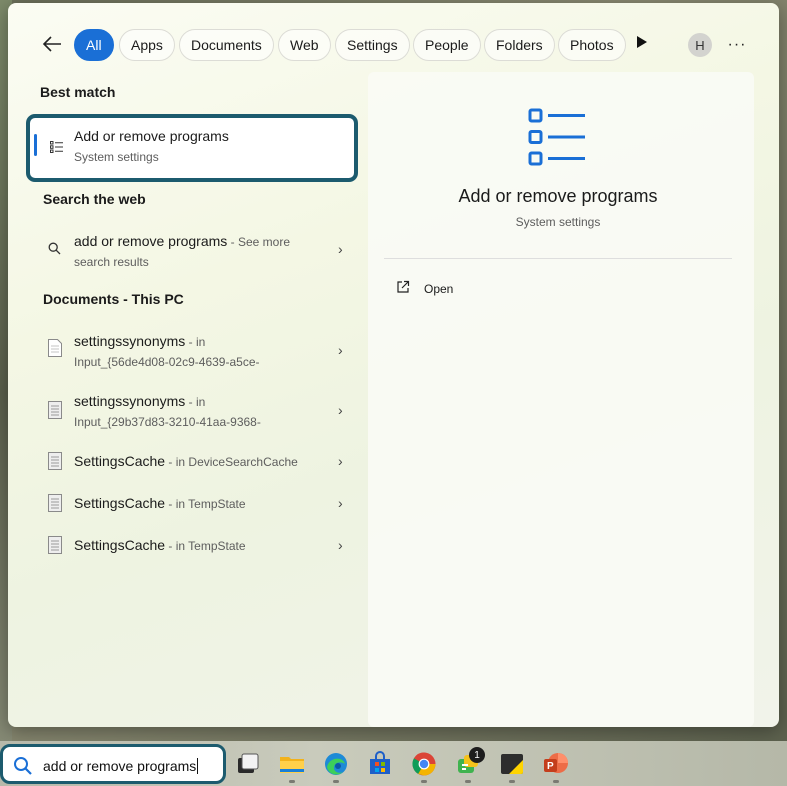 This screenshot has width=787, height=786. Describe the element at coordinates (186, 461) in the screenshot. I see `document-title: SettingsCache - in DeviceSearchCache` at that location.